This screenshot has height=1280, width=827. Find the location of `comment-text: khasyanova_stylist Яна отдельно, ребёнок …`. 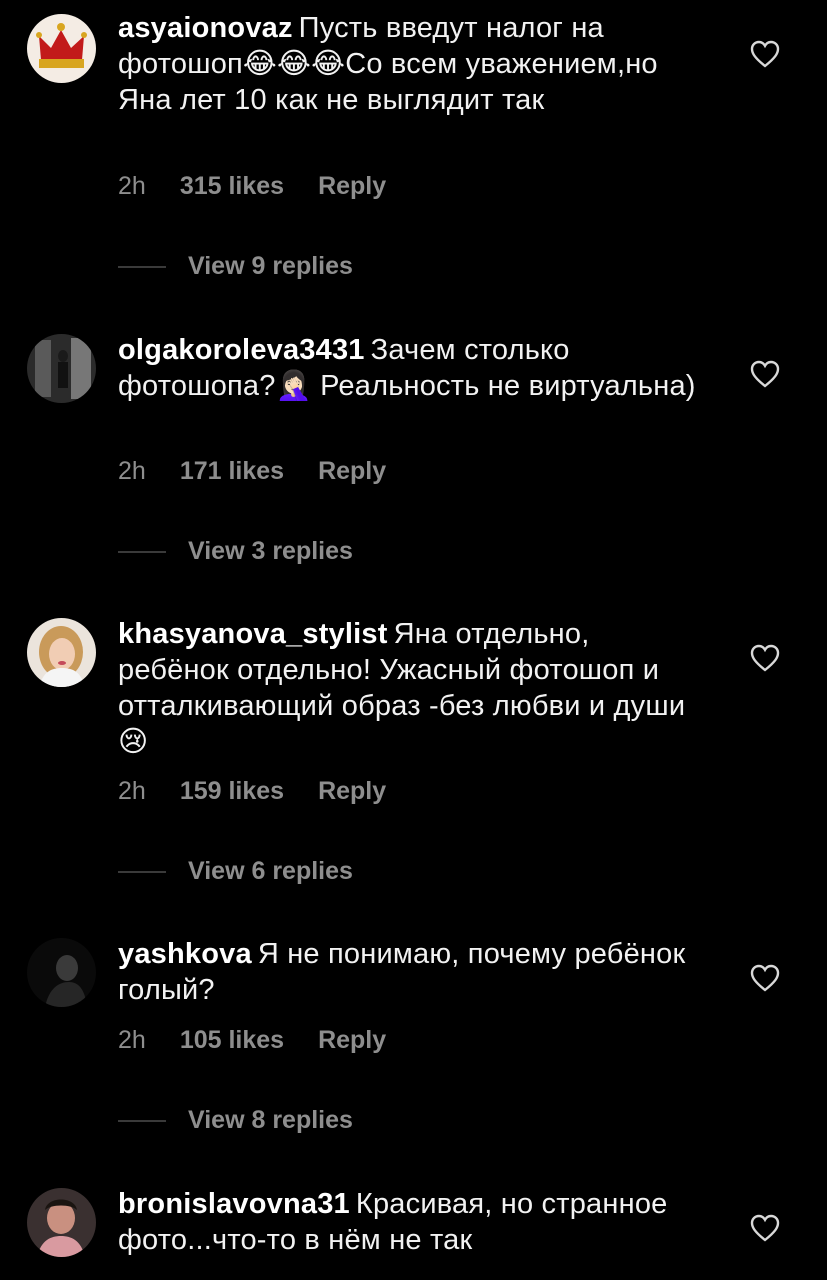

comment-text: khasyanova_stylist Яна отдельно, ребёнок … is located at coordinates (413, 688).